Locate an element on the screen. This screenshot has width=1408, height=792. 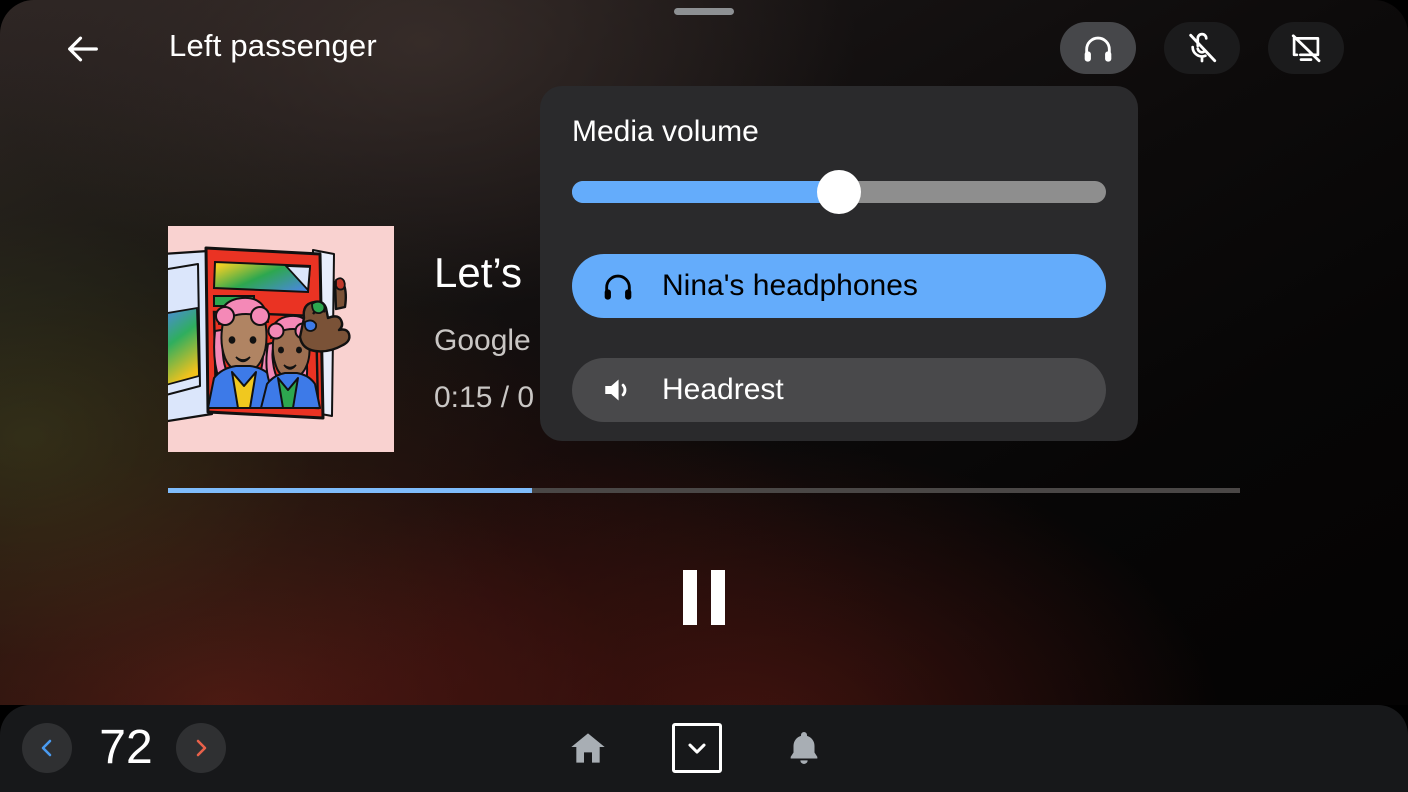
output-device-label: Headrest is located at coordinates (723, 389).